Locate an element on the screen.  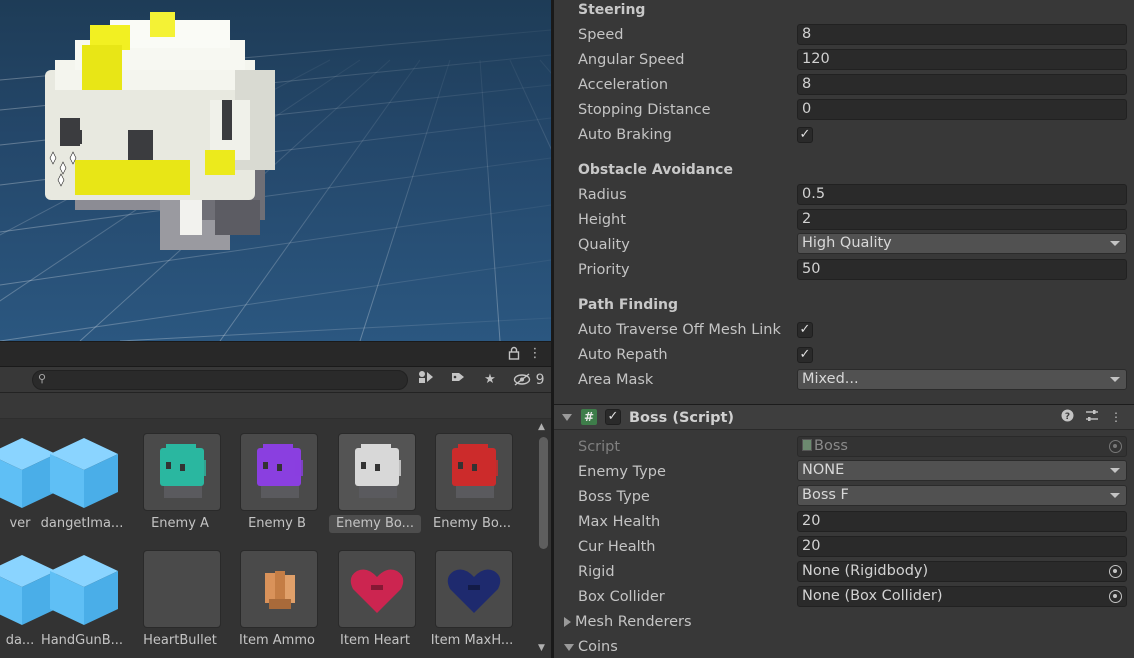
rigid-field: None (Rigidbody) is located at coordinates (962, 571).